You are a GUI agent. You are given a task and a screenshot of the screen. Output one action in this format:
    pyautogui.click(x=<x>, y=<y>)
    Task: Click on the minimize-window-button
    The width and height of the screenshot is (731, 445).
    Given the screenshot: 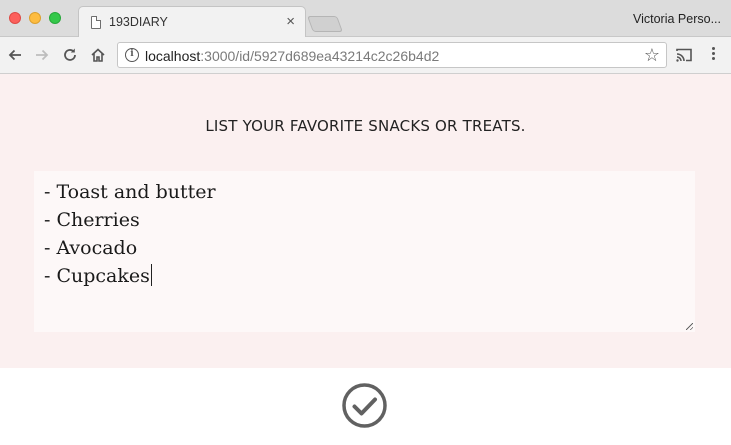 What is the action you would take?
    pyautogui.click(x=35, y=18)
    